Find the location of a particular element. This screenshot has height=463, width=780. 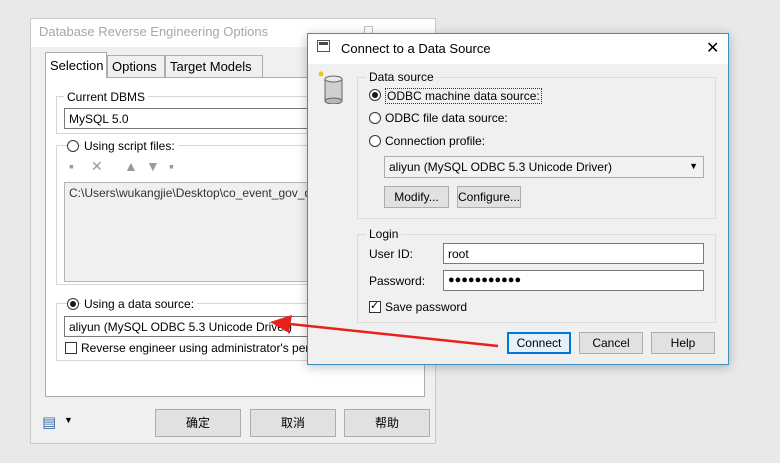

annotation-arrow is located at coordinates (384, 331).